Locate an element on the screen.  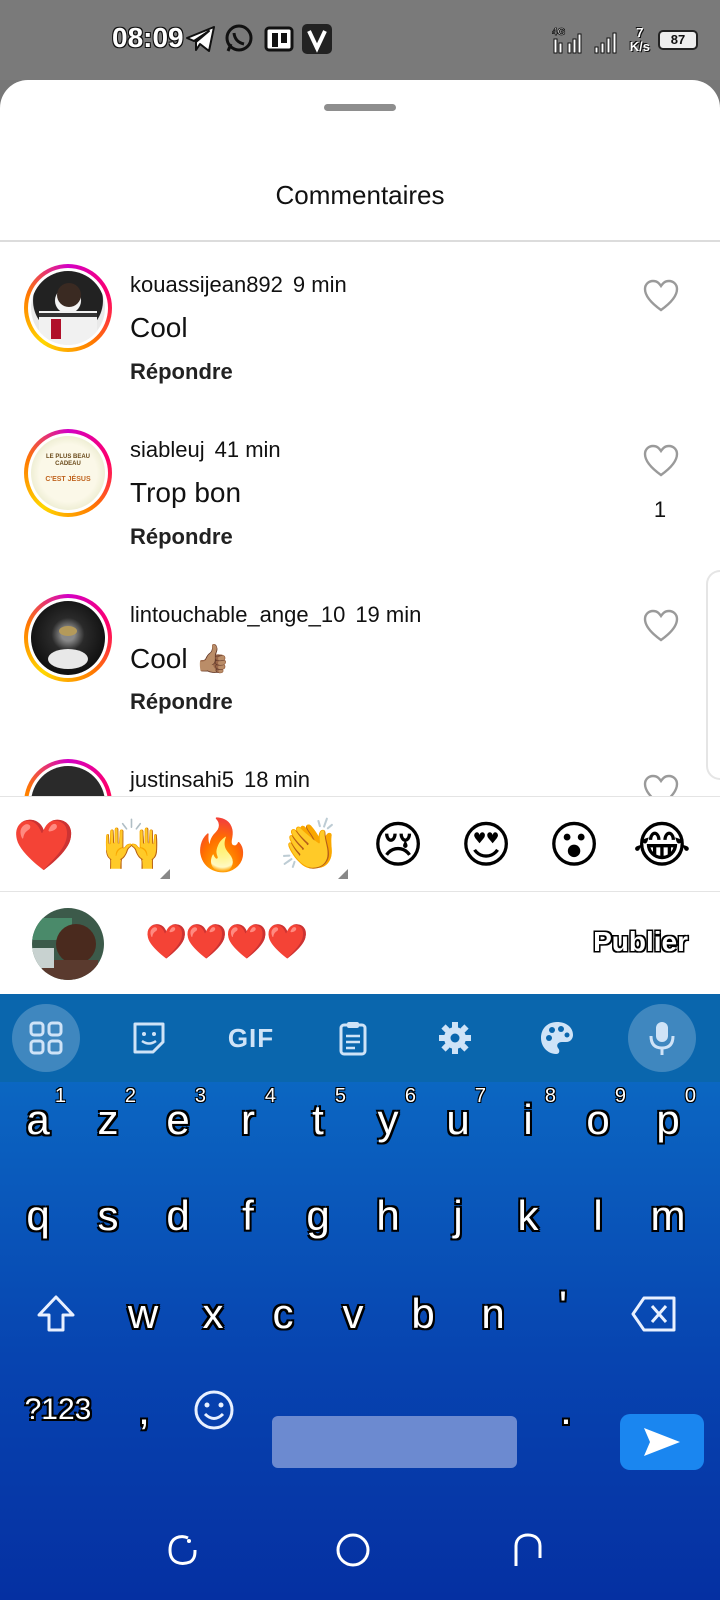
settings-gear-icon is located at coordinates (455, 1038).